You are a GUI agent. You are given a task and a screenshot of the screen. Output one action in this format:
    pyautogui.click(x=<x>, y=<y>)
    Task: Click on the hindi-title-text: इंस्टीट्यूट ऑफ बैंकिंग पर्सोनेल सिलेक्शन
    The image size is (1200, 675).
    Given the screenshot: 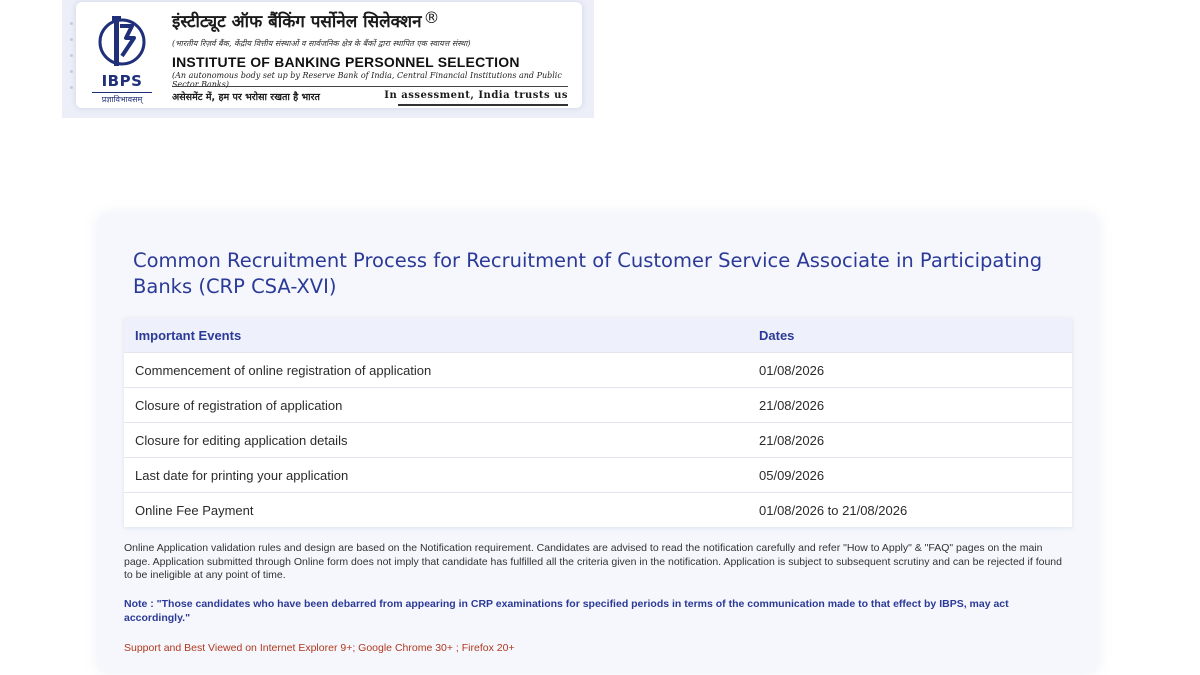 What is the action you would take?
    pyautogui.click(x=297, y=22)
    